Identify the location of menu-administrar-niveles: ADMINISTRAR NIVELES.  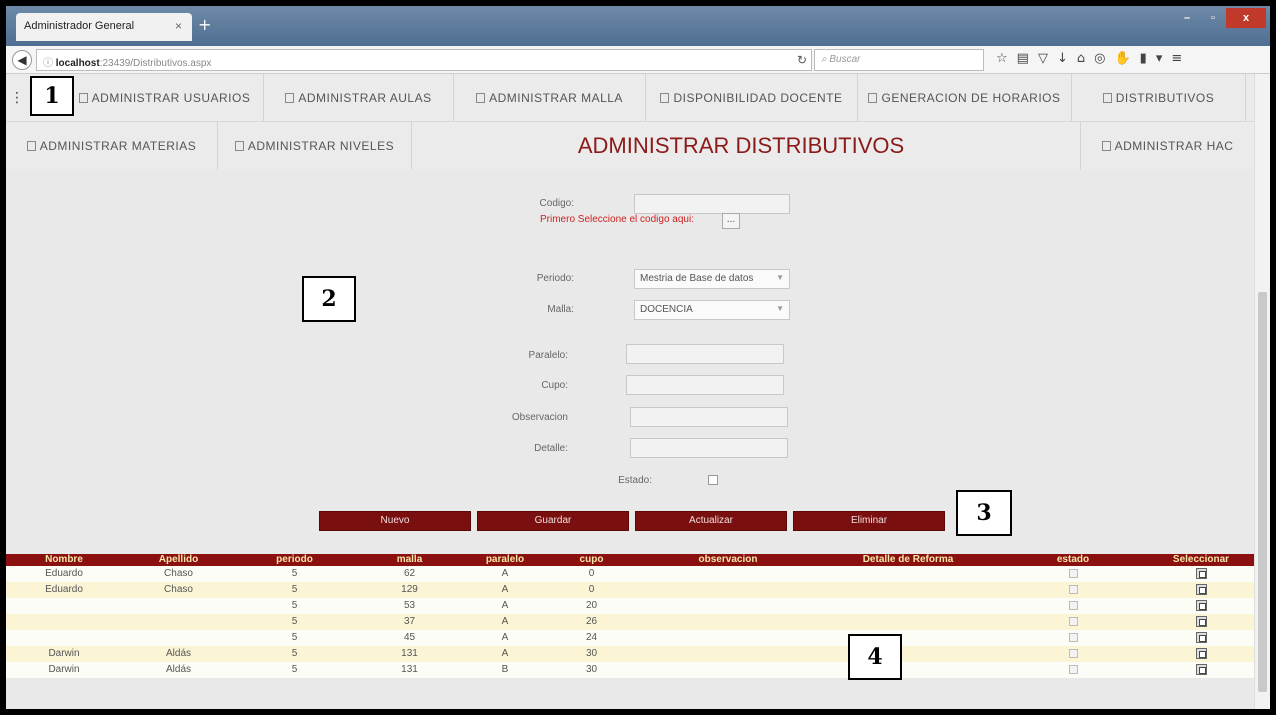
(315, 146).